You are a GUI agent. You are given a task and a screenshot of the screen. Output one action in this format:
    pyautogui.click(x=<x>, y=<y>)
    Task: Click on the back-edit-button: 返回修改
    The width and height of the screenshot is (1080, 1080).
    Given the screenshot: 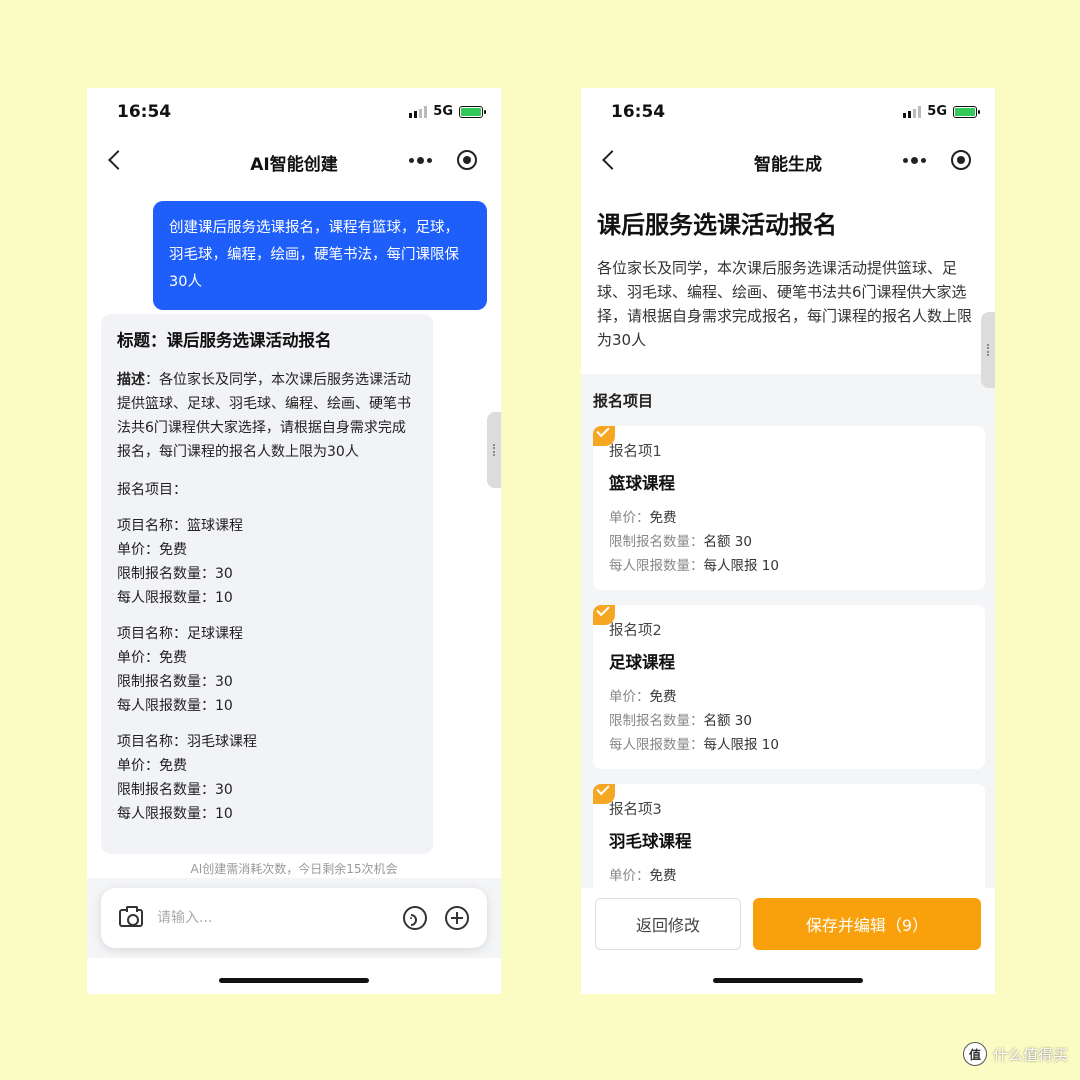 What is the action you would take?
    pyautogui.click(x=668, y=924)
    